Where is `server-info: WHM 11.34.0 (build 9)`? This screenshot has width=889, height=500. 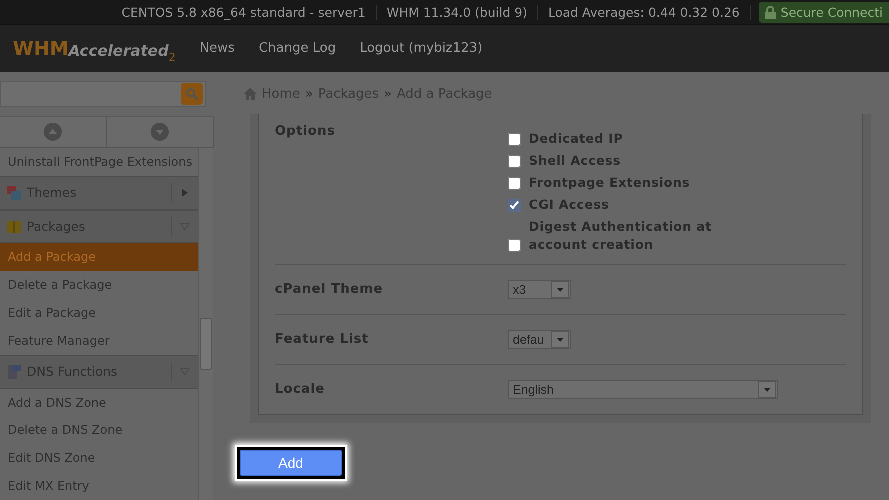
server-info: WHM 11.34.0 (build 9) is located at coordinates (457, 12).